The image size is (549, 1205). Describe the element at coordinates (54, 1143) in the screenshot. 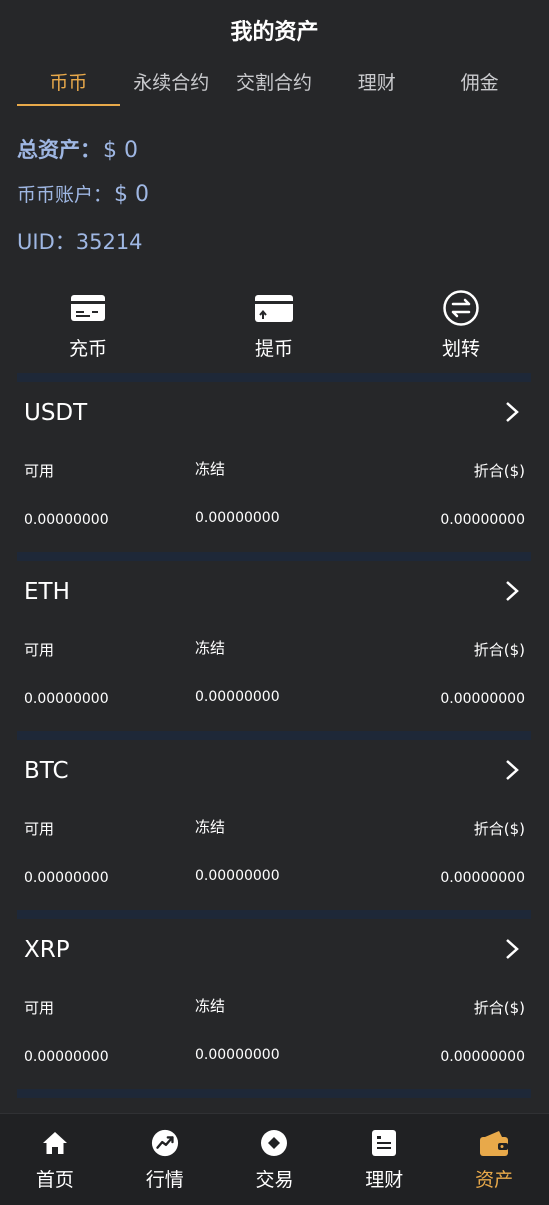

I see `home-icon` at that location.